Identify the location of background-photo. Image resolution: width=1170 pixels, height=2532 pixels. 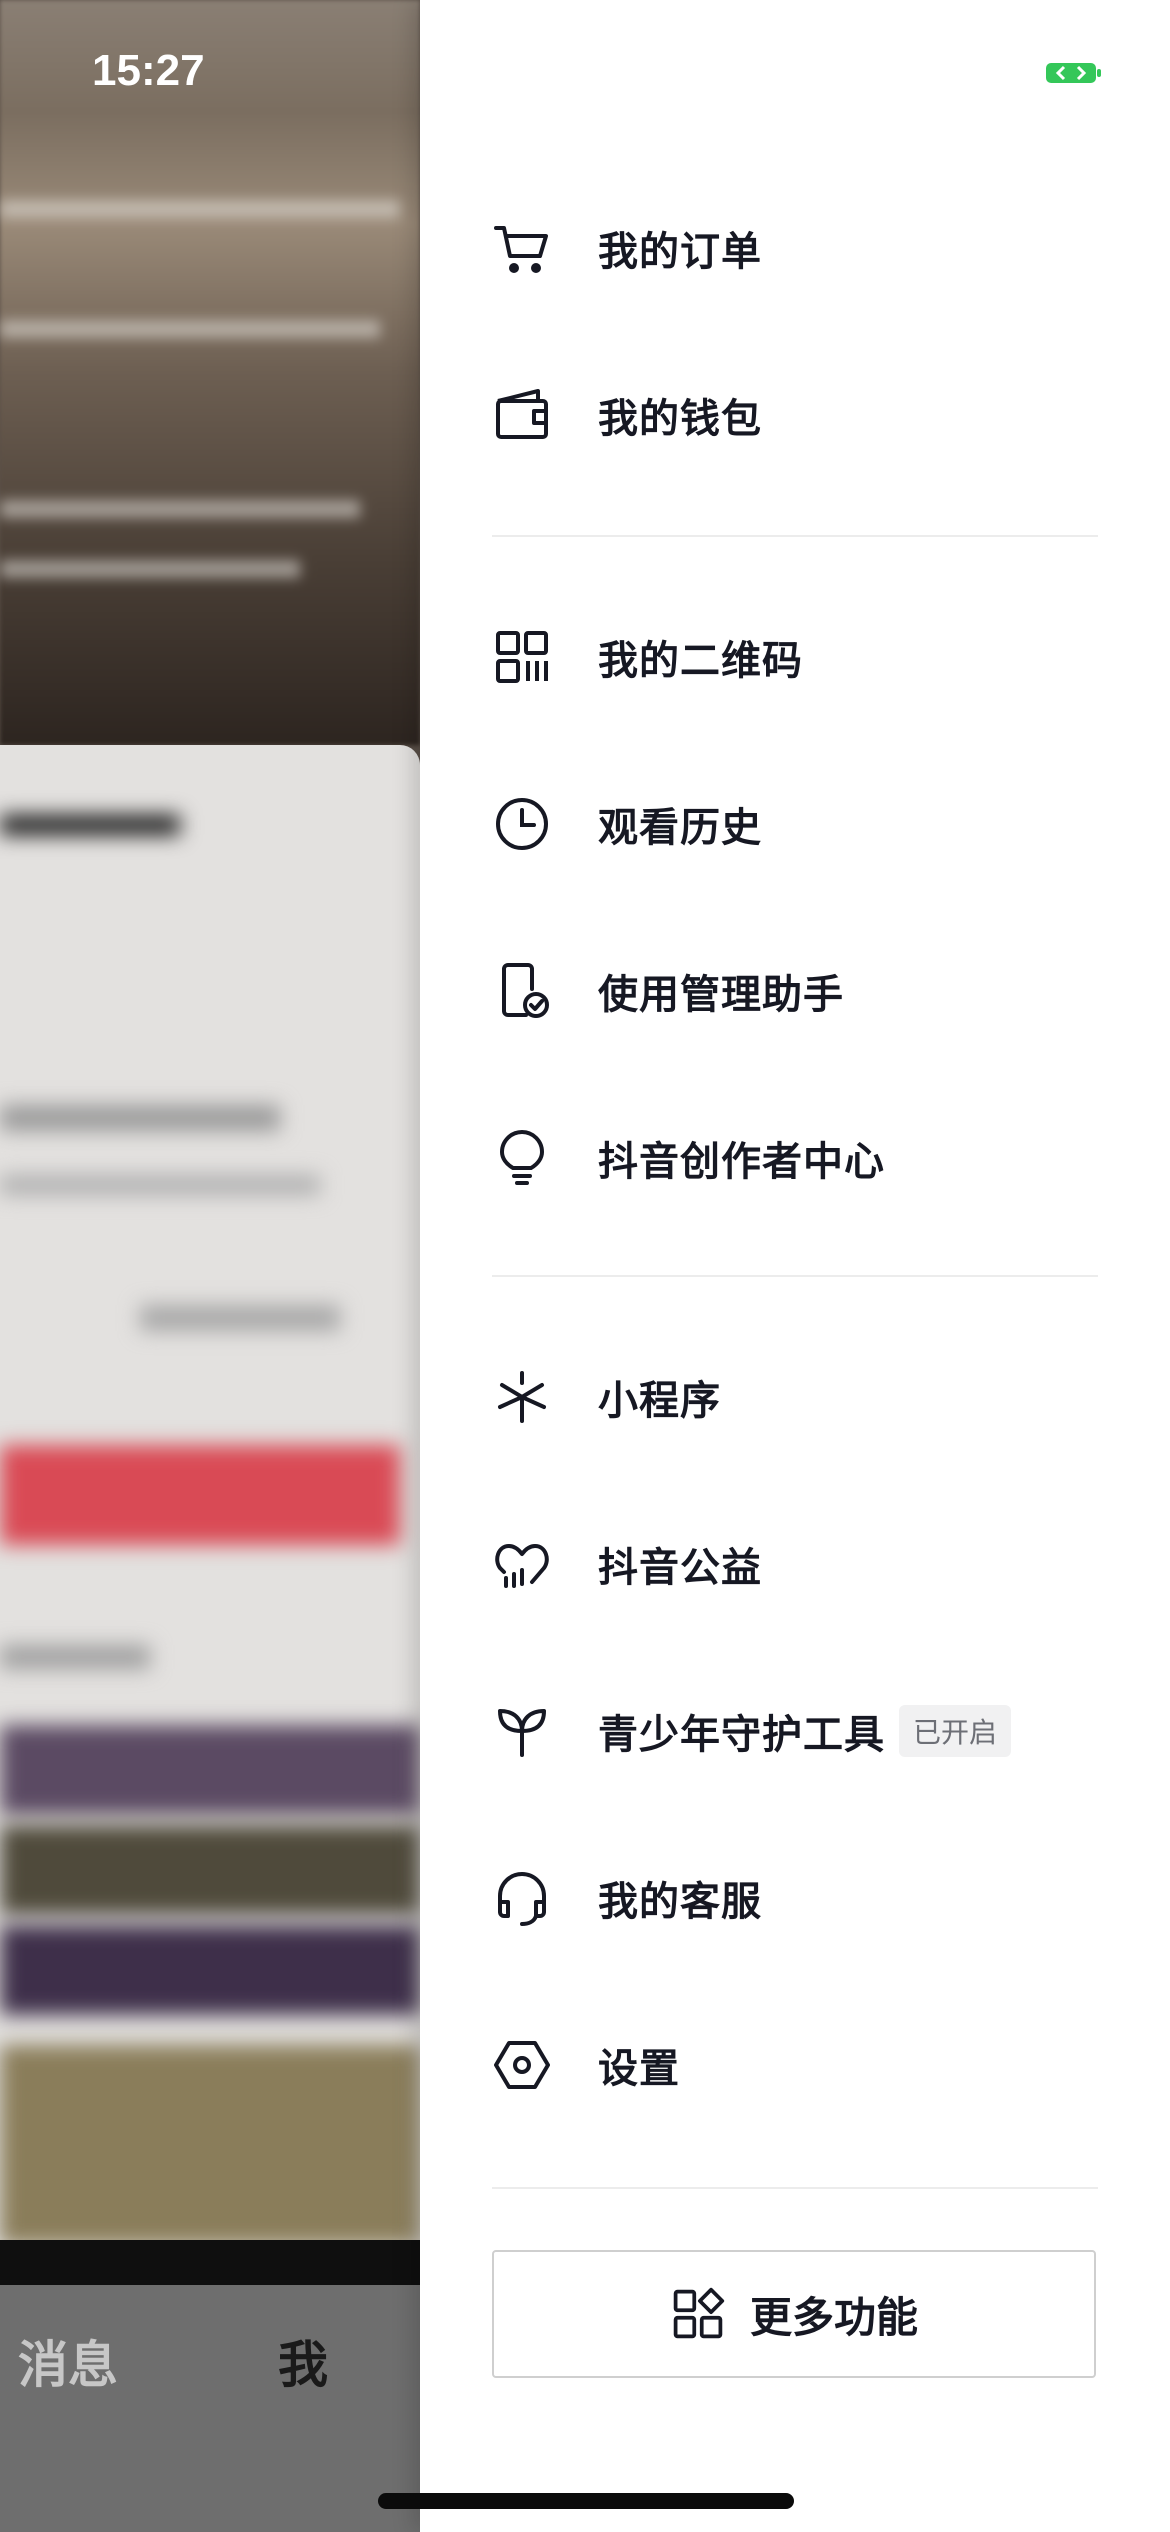
(210, 372).